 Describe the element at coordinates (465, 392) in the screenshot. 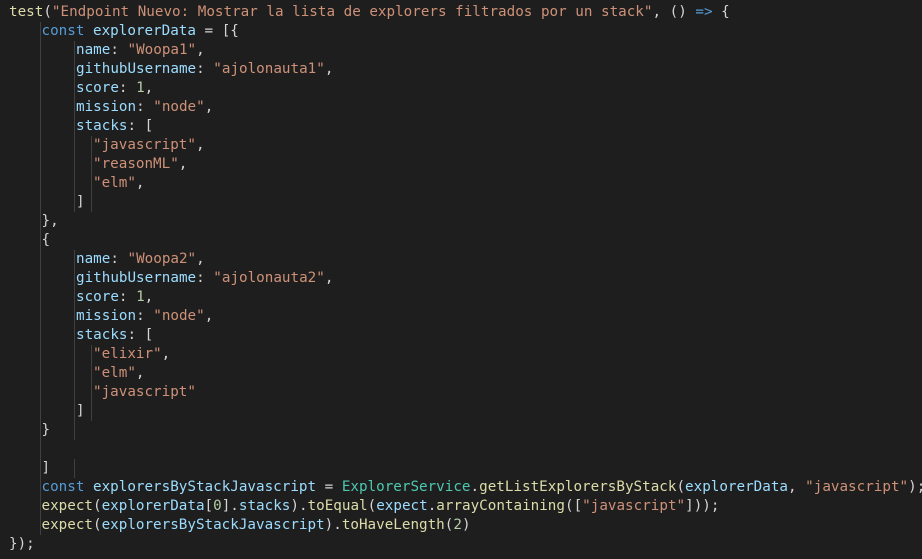

I see `code-line: "javascript"` at that location.